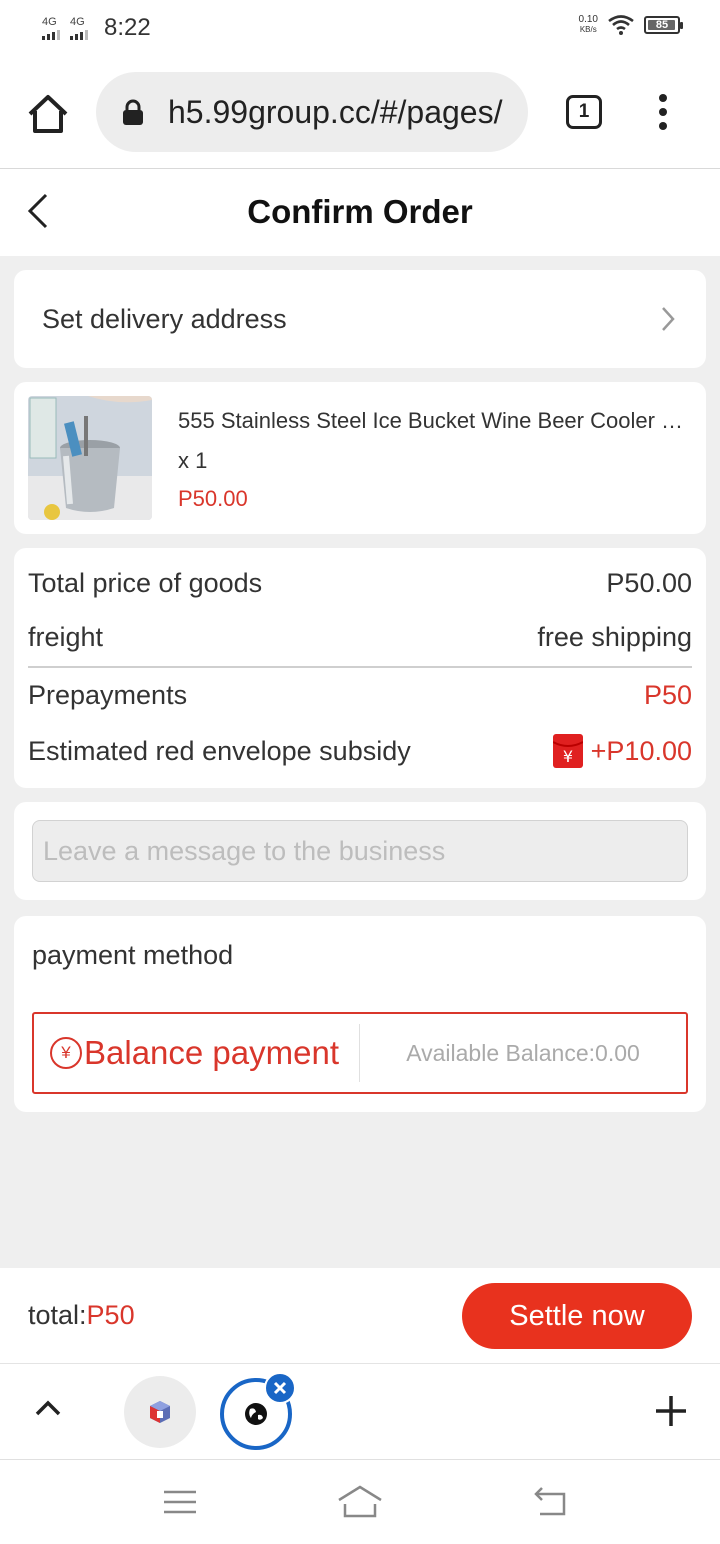  Describe the element at coordinates (66, 637) in the screenshot. I see `freight-label: freight` at that location.